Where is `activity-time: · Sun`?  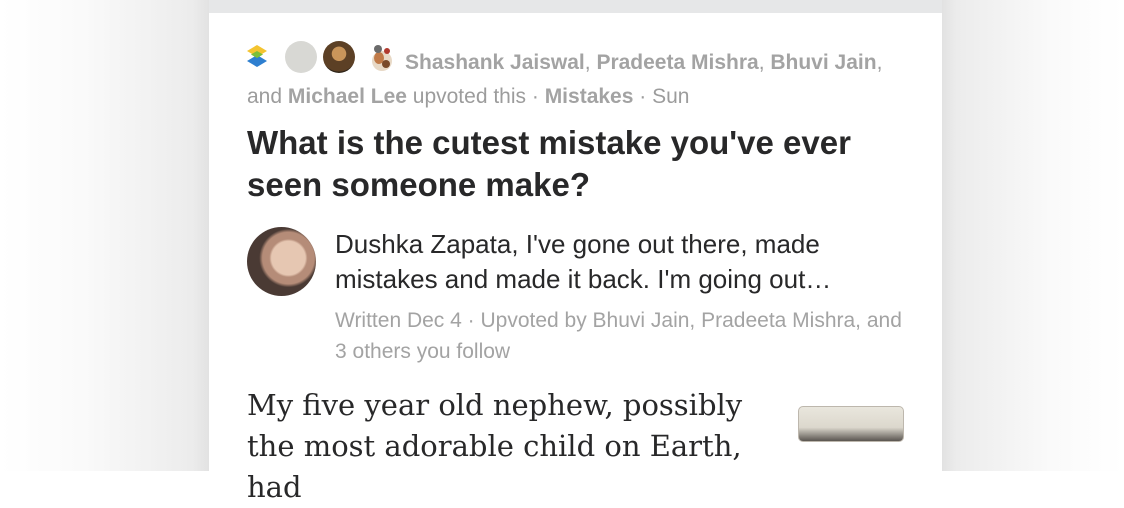 activity-time: · Sun is located at coordinates (661, 97).